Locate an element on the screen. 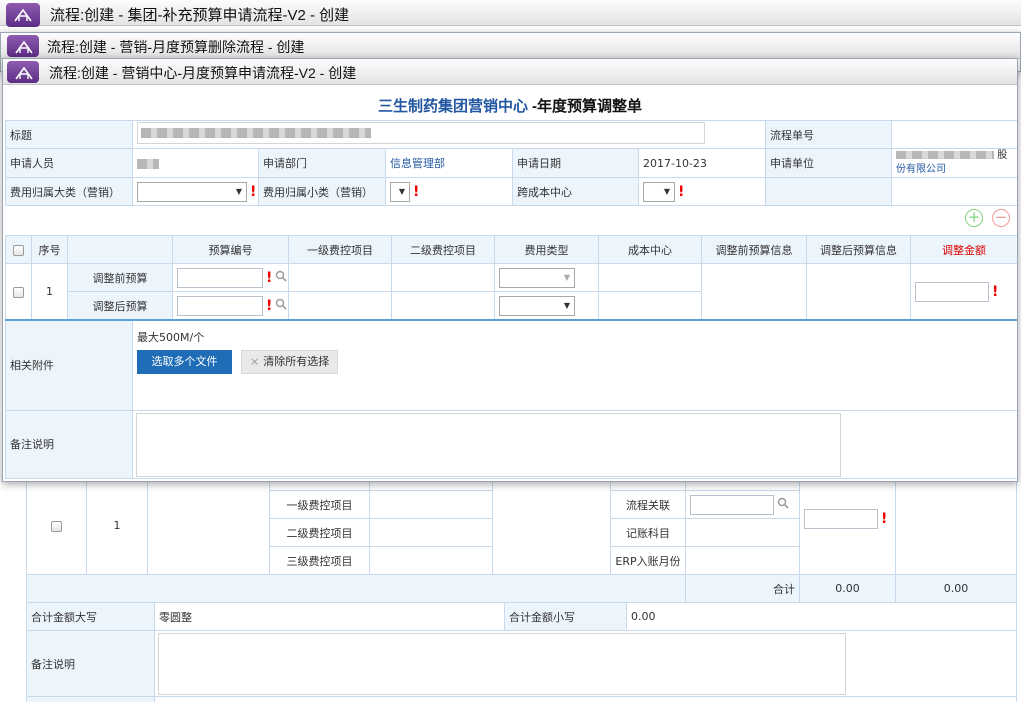 This screenshot has height=702, width=1021. row-checkbox is located at coordinates (18, 292).